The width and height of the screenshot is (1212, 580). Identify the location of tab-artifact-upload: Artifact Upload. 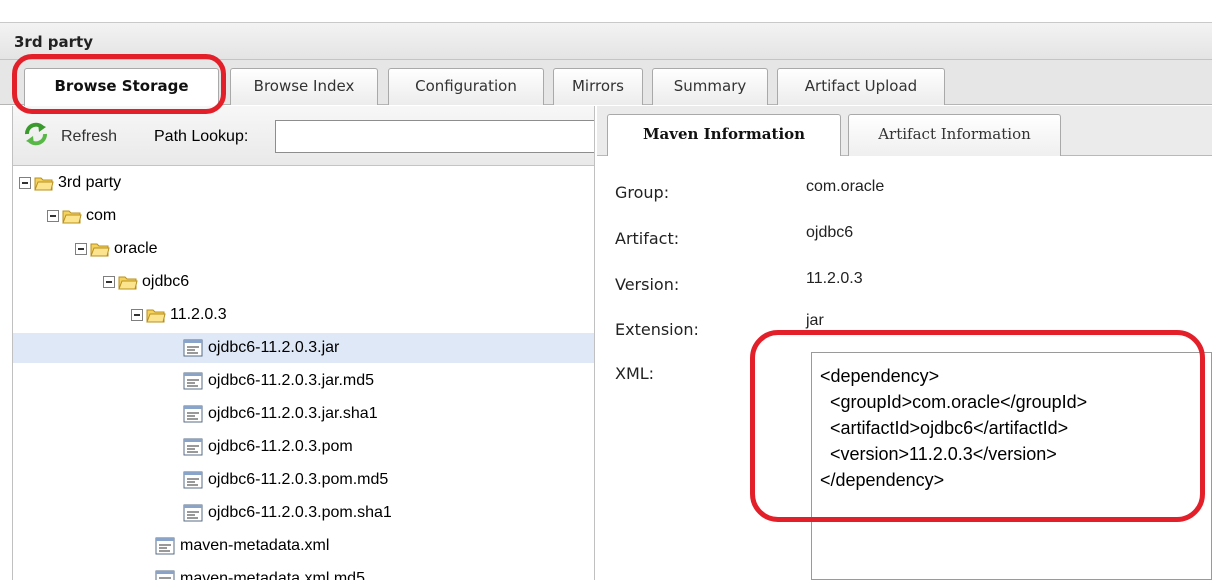
(861, 86).